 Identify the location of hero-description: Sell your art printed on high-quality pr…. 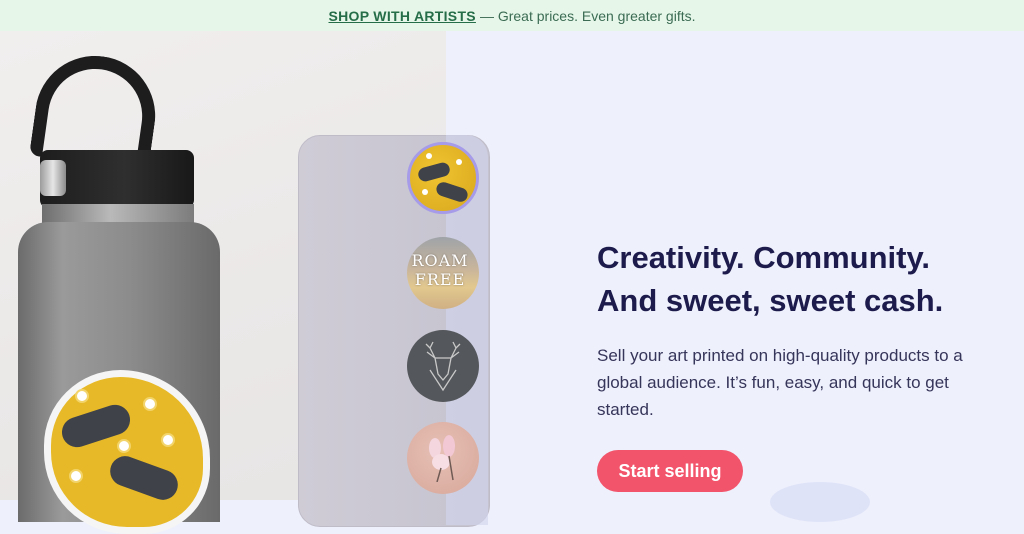
(780, 382).